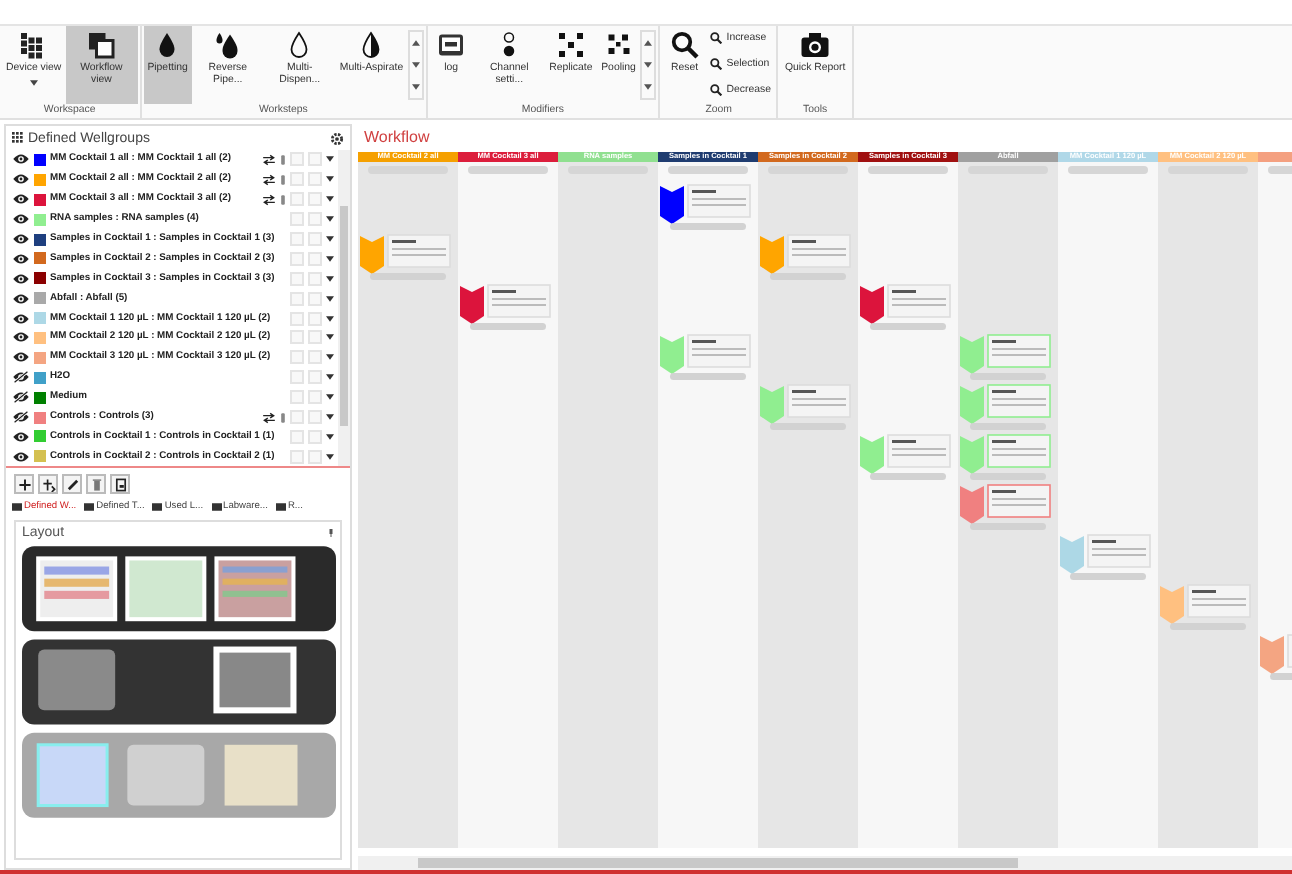  What do you see at coordinates (337, 138) in the screenshot?
I see `settings-icon` at bounding box center [337, 138].